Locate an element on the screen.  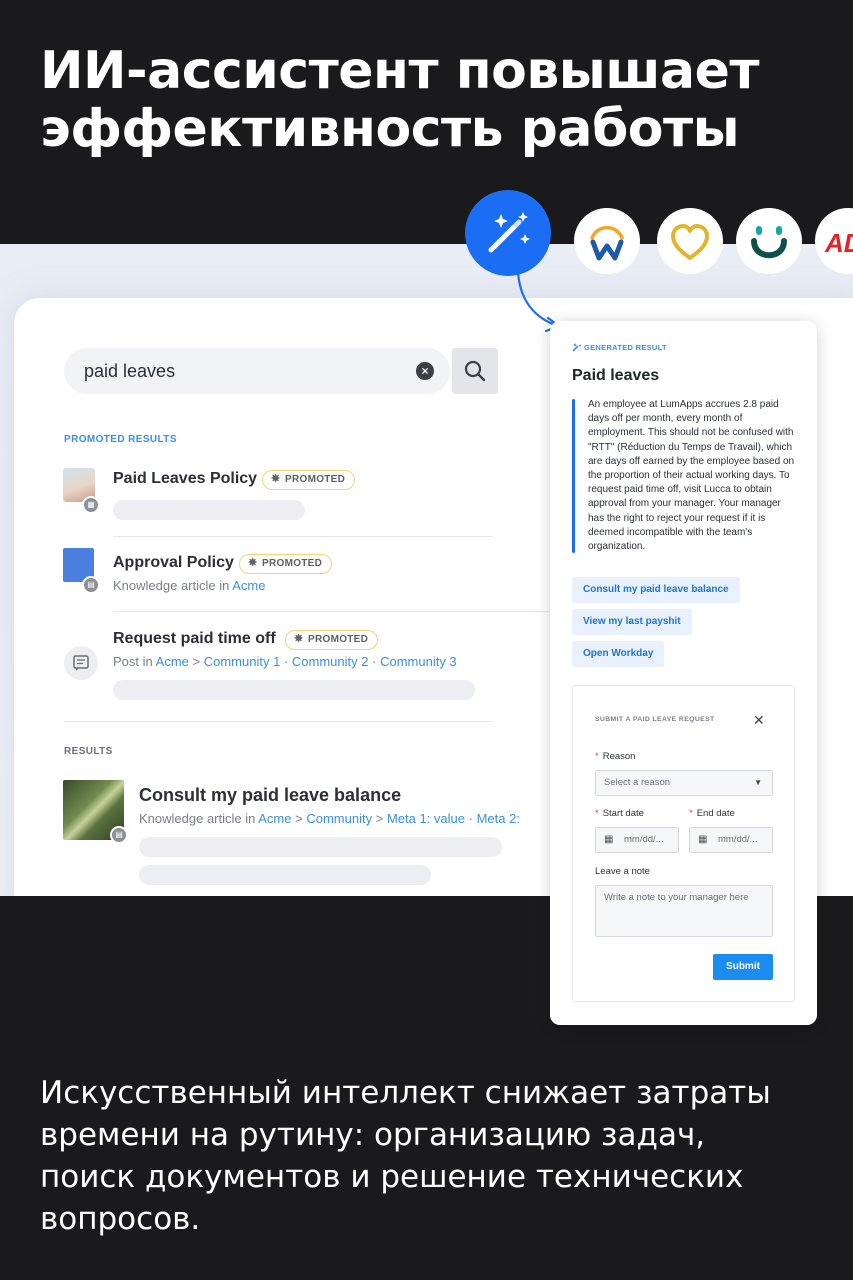
smile-icon is located at coordinates (769, 242).